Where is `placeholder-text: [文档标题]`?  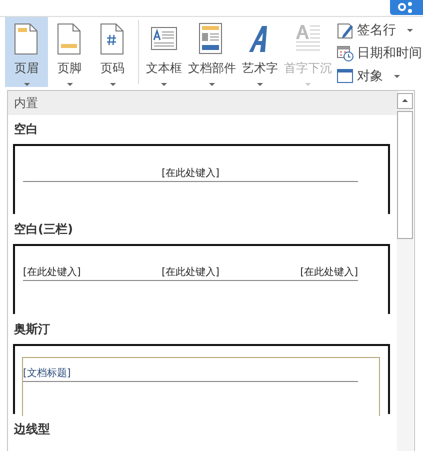 placeholder-text: [文档标题] is located at coordinates (47, 373).